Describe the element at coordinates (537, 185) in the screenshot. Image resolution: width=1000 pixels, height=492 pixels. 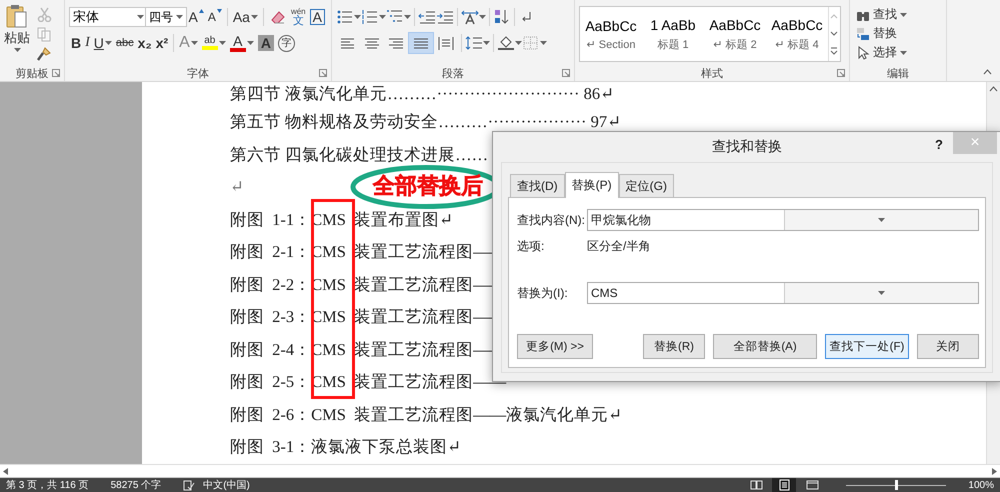
I see `dialog-tab: 查找(D)` at that location.